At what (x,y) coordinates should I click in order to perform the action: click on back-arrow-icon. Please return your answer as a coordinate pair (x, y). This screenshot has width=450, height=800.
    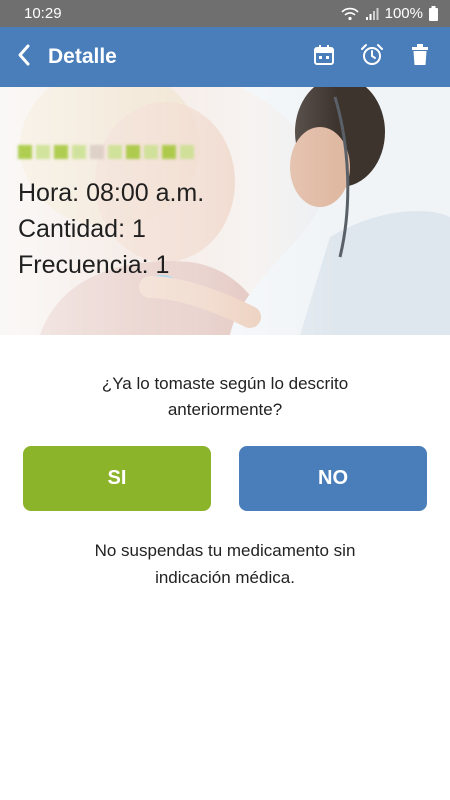
    Looking at the image, I should click on (24, 57).